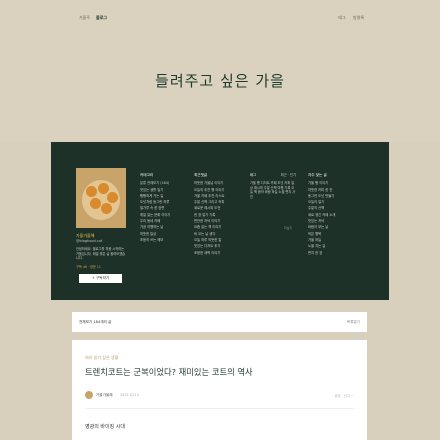  I want to click on author-avatar, so click(89, 395).